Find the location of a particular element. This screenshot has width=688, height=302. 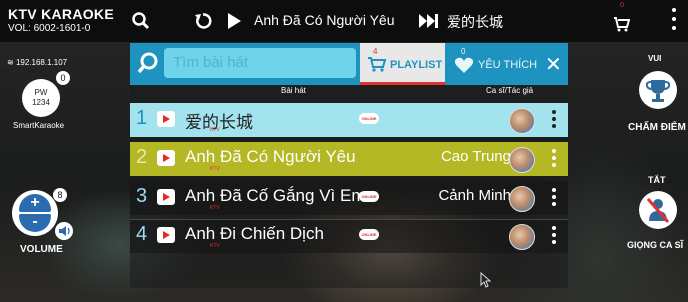

app-logo: KTV KARAOKE VOL: 6002-1601-0 is located at coordinates (61, 20).